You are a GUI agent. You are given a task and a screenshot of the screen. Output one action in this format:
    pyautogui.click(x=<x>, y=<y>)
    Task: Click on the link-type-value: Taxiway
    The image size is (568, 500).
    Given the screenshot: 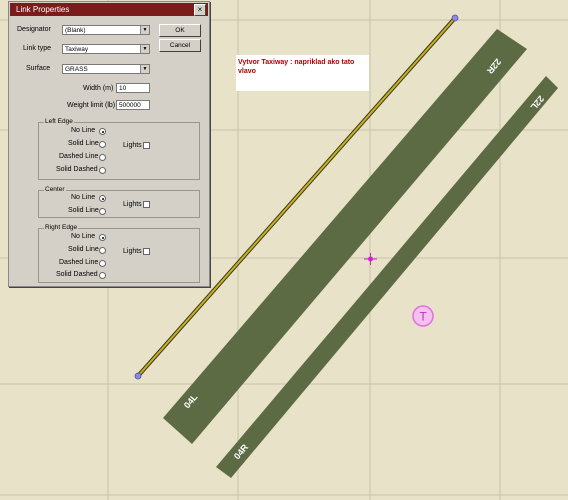 What is the action you would take?
    pyautogui.click(x=77, y=49)
    